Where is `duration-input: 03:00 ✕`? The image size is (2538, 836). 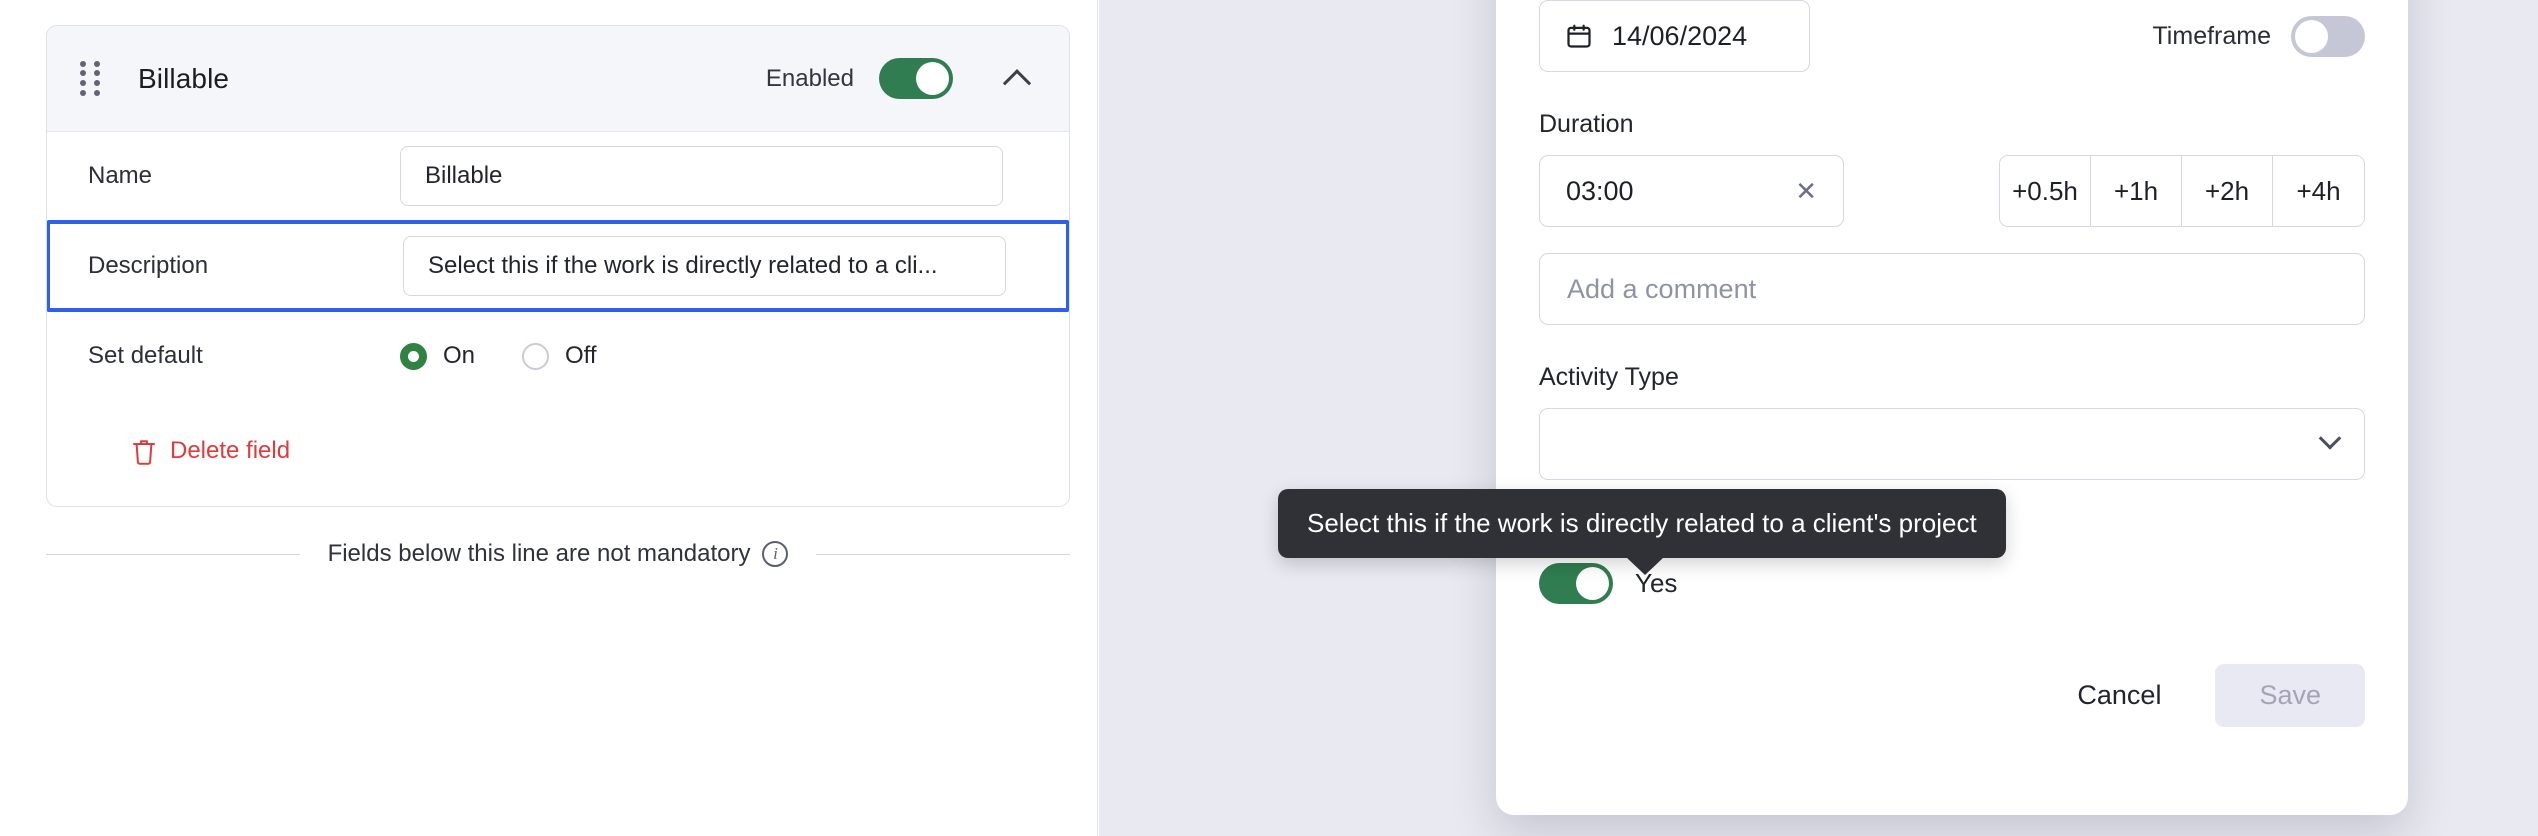
duration-input: 03:00 ✕ is located at coordinates (1691, 191).